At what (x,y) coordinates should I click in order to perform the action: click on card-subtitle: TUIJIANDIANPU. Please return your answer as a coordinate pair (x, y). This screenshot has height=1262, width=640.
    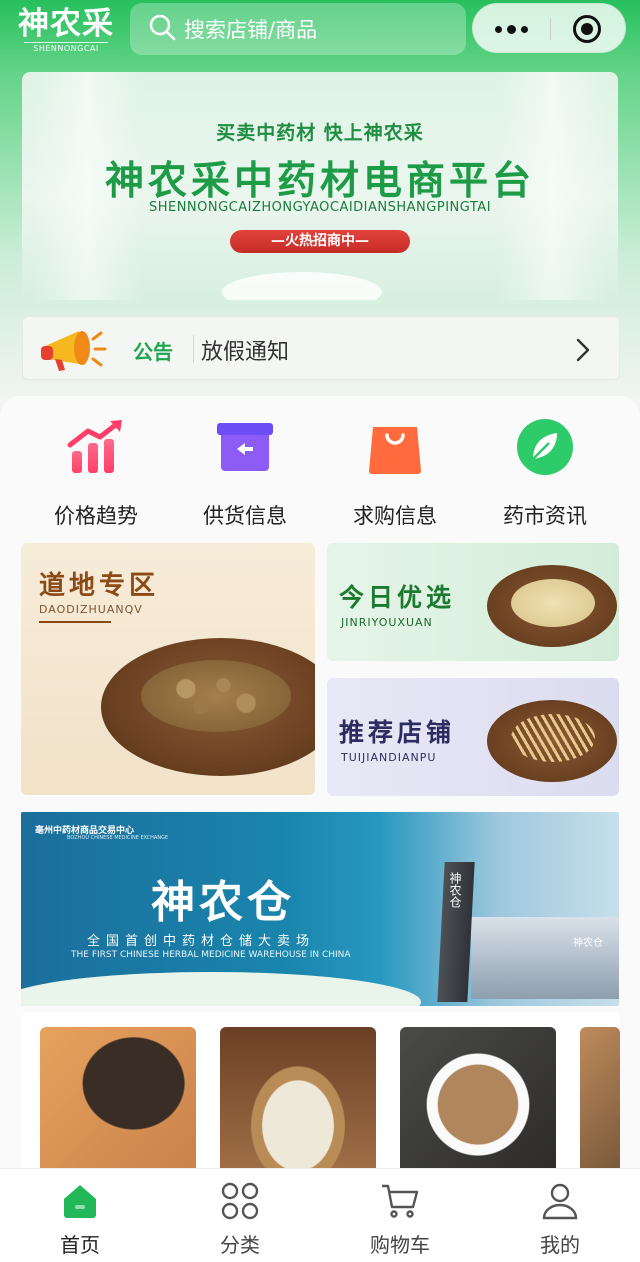
    Looking at the image, I should click on (389, 757).